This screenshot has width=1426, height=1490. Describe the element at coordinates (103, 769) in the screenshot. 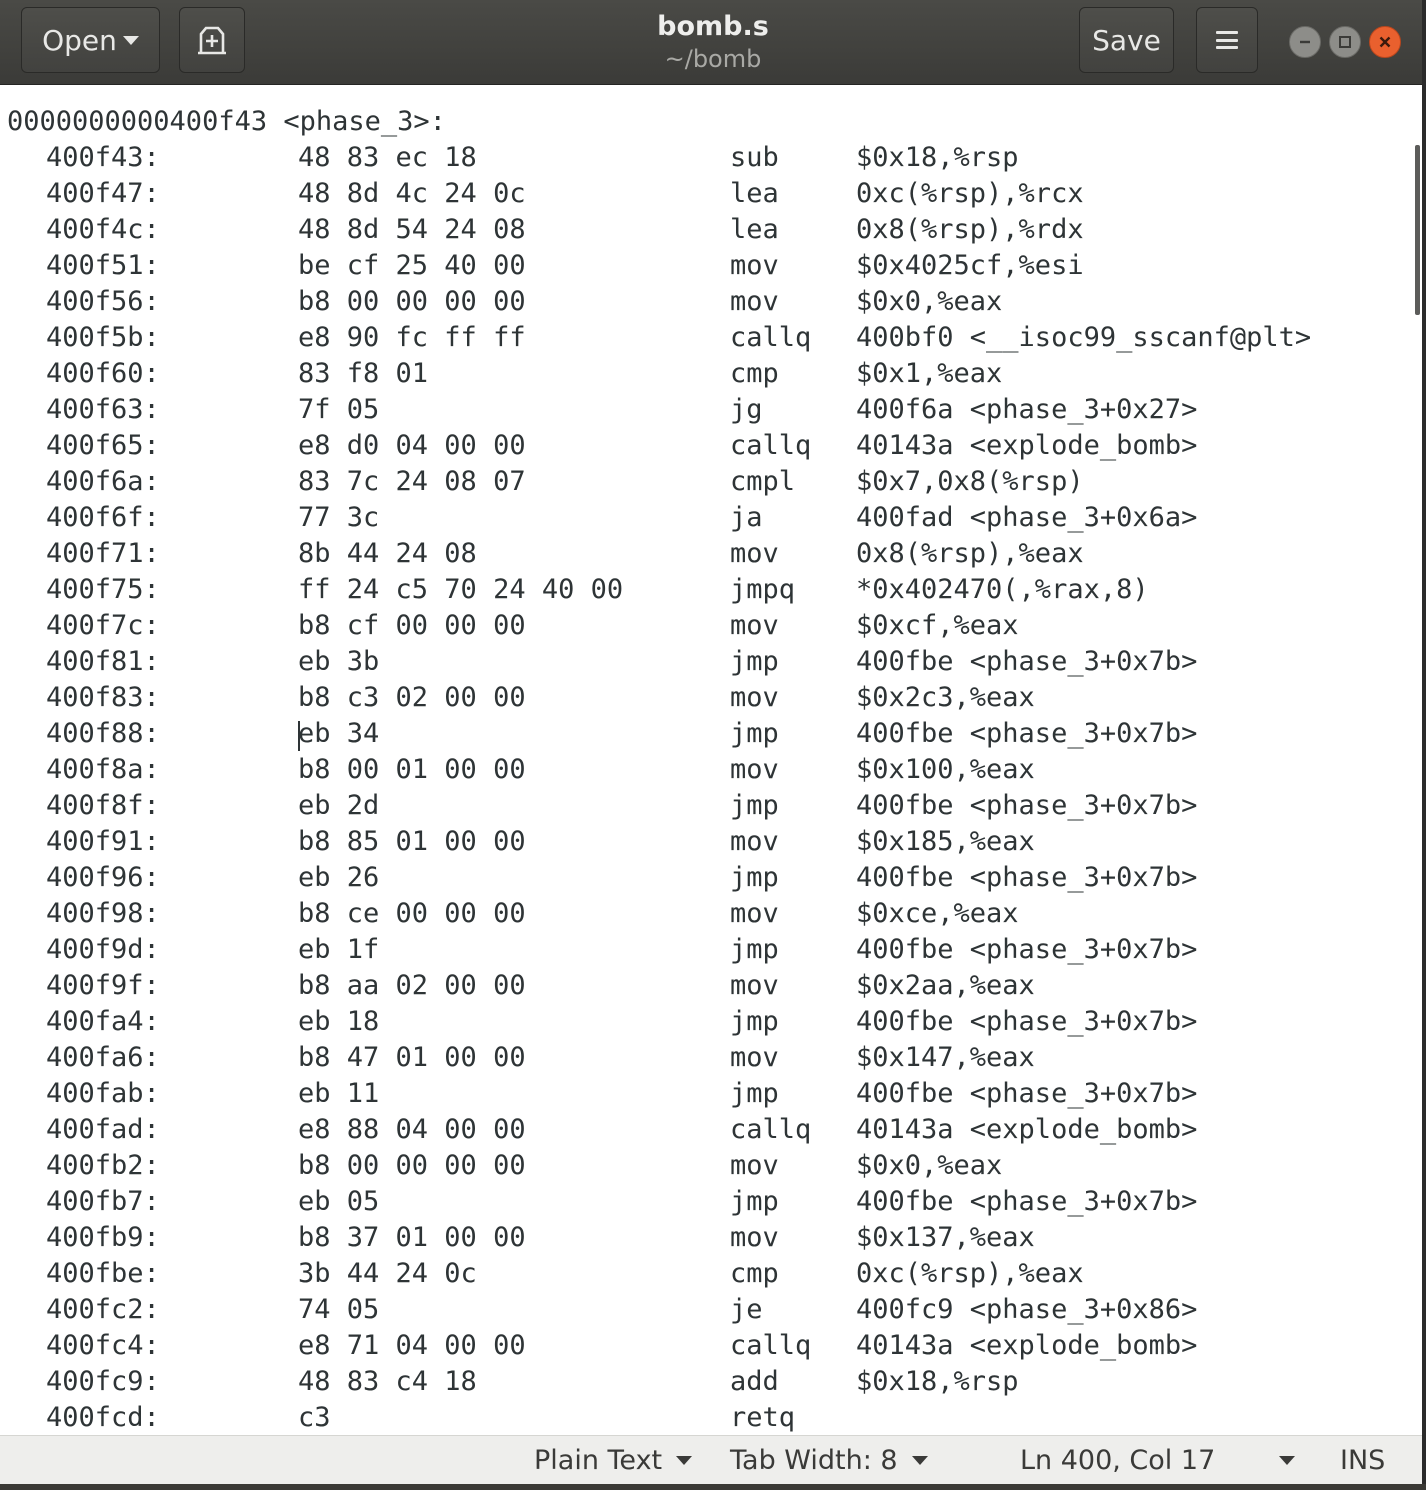

I see `line-address: 400f8a:` at that location.